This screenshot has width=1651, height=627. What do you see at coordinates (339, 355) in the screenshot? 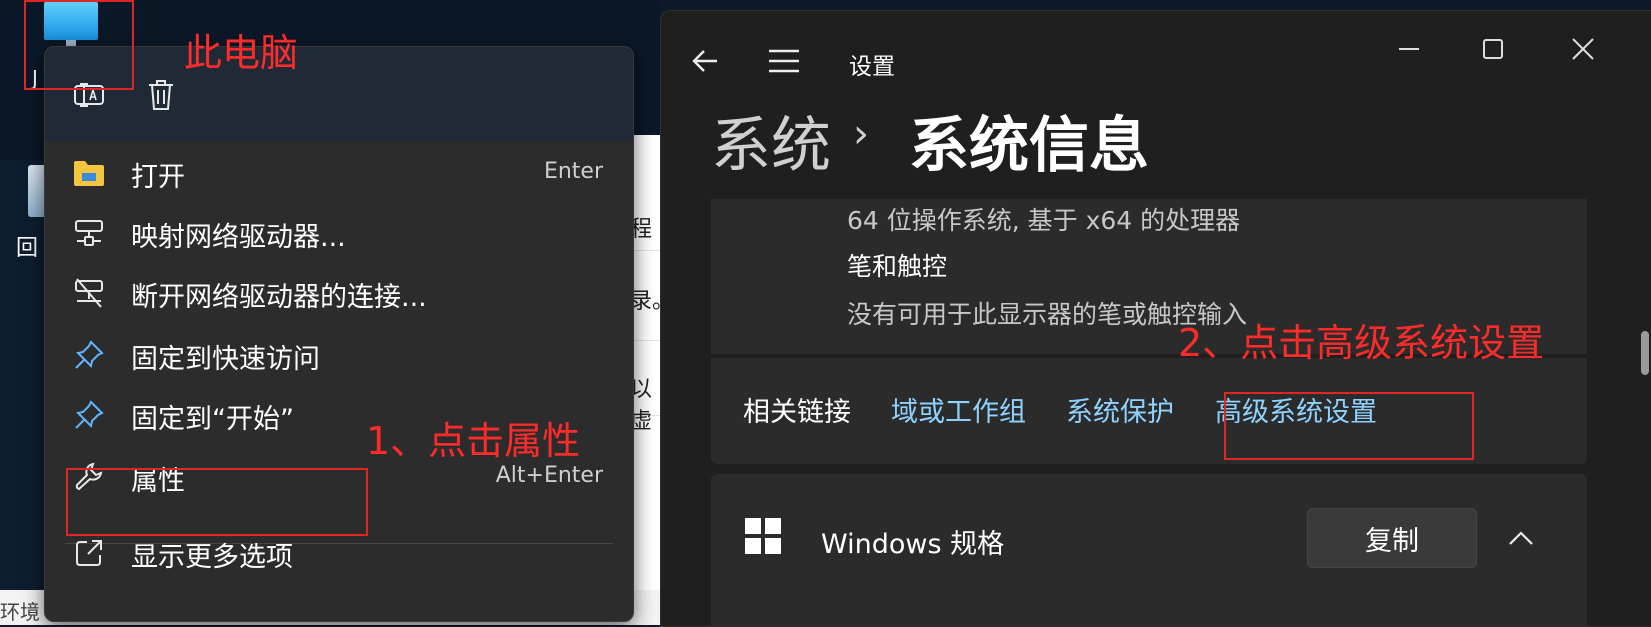
I see `menu-item-pin-quick-access: 固定到快速访问` at bounding box center [339, 355].